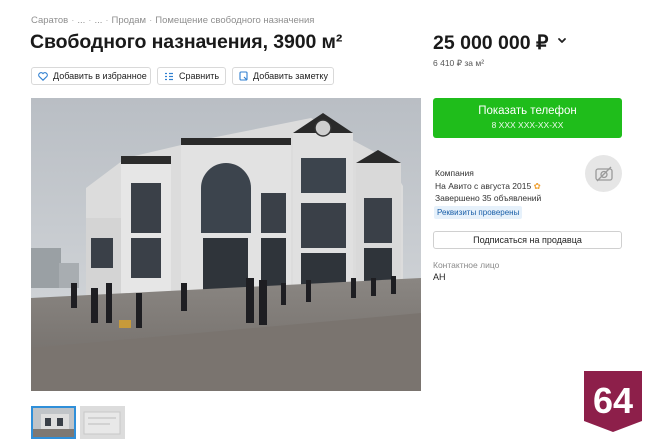  Describe the element at coordinates (562, 41) in the screenshot. I see `chevron-down-icon` at that location.